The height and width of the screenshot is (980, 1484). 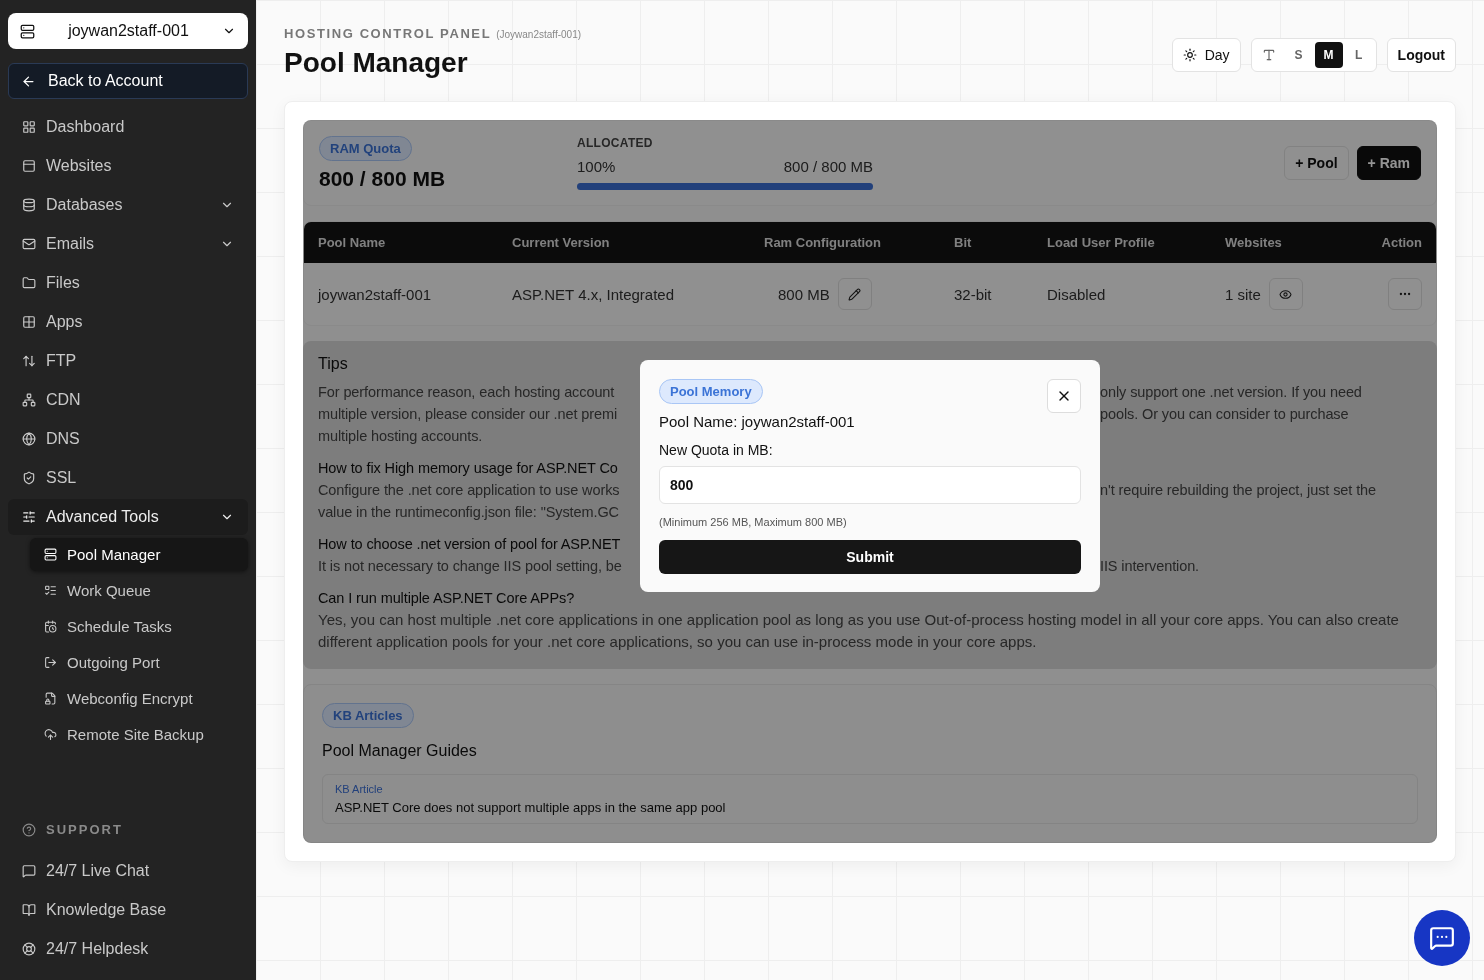 What do you see at coordinates (128, 244) in the screenshot?
I see `nav-item: Emails` at bounding box center [128, 244].